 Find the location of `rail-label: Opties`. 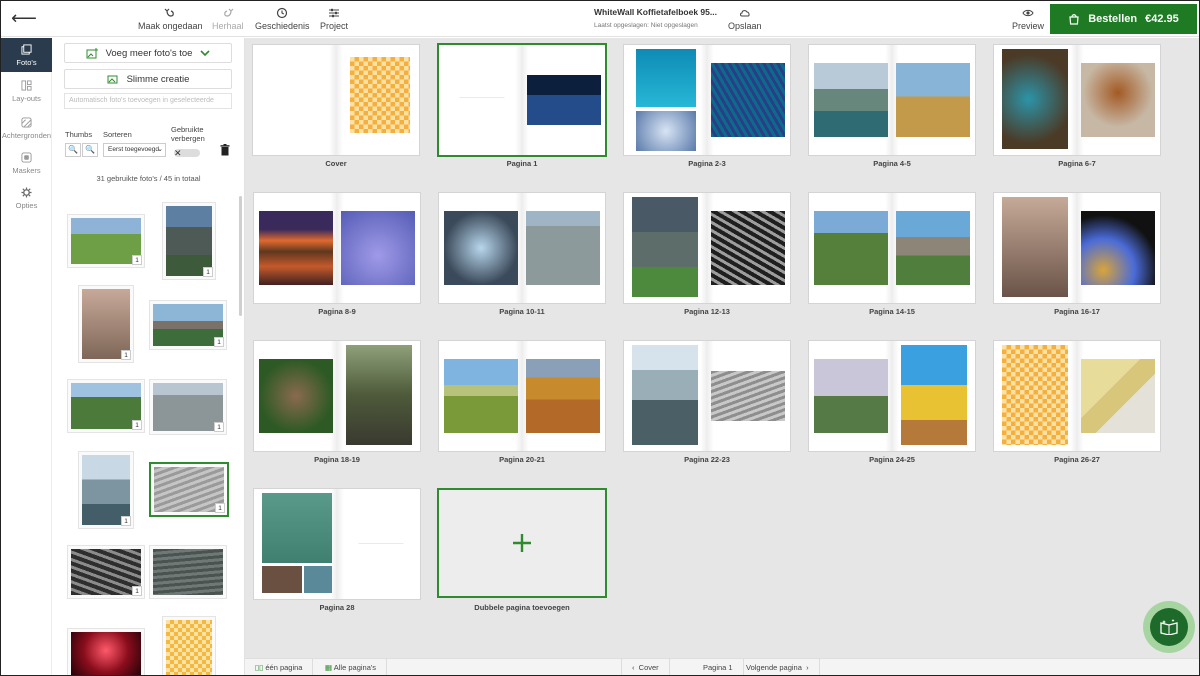

rail-label: Opties is located at coordinates (26, 205).